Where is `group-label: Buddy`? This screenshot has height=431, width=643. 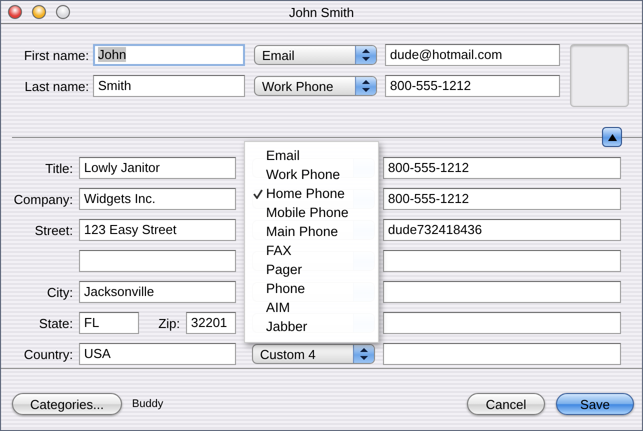
group-label: Buddy is located at coordinates (148, 404).